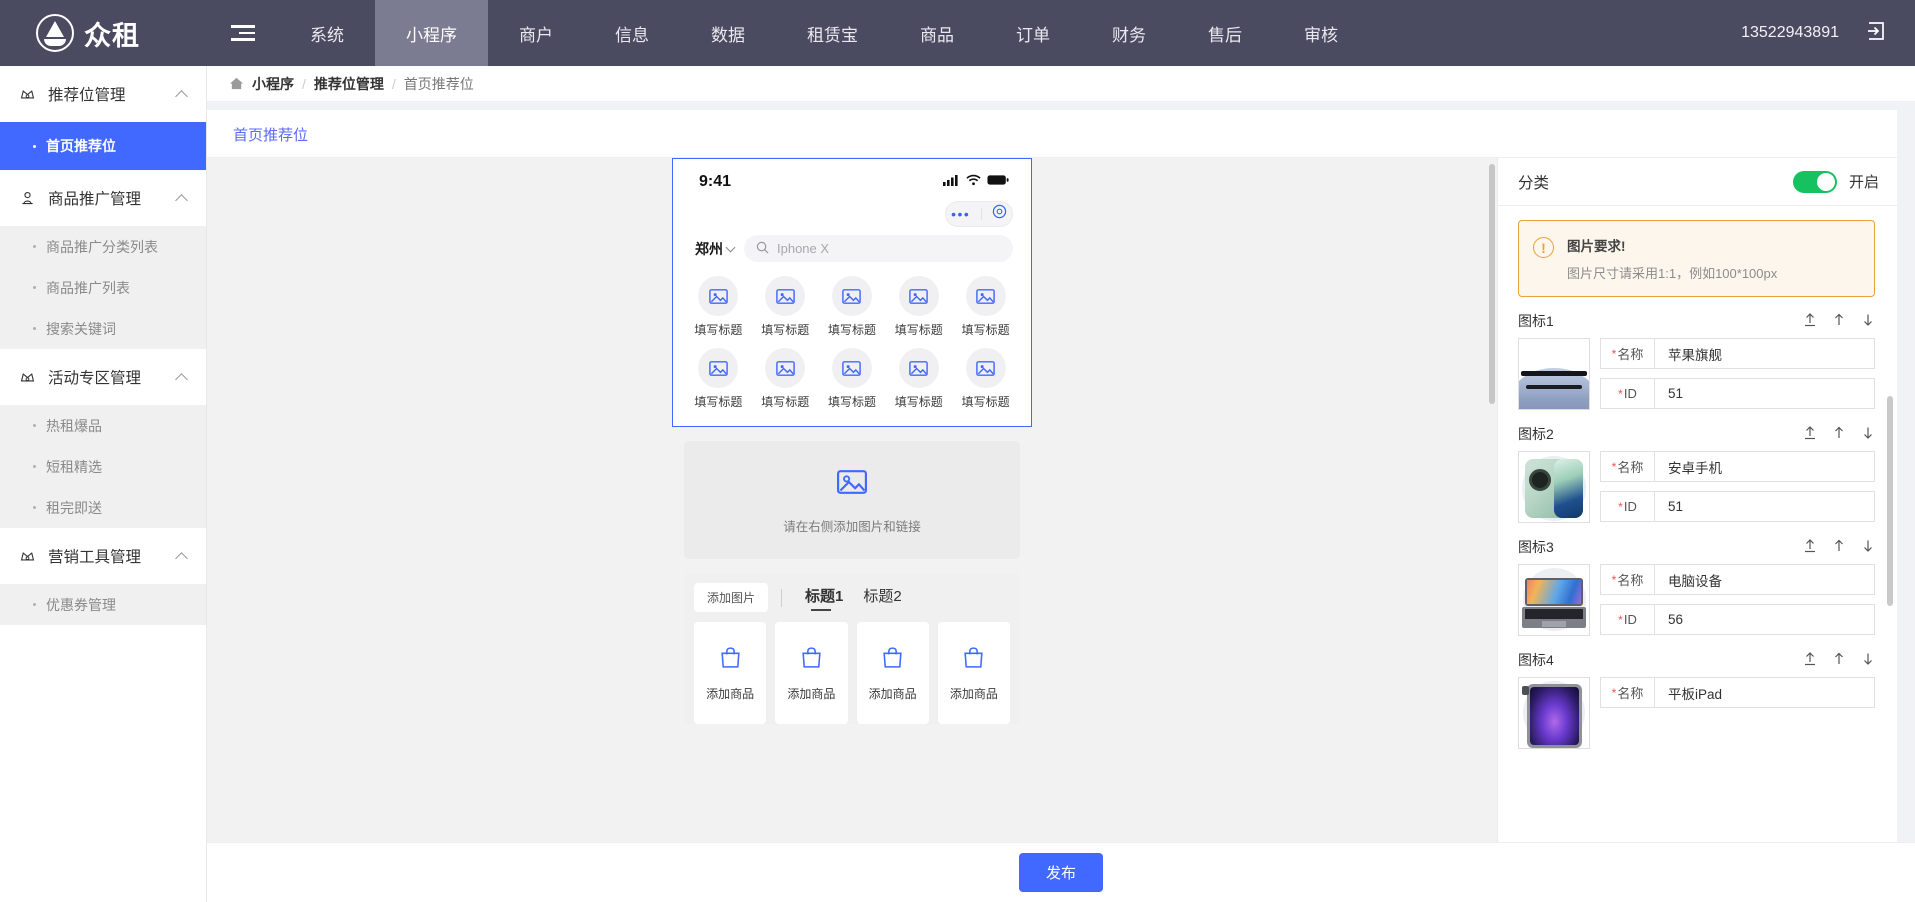  I want to click on nav-item-zulinbao: 租赁宝, so click(832, 33).